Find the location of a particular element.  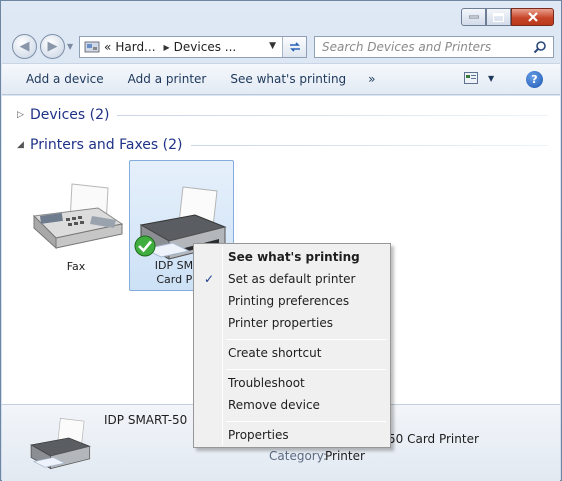

minimize-button is located at coordinates (473, 17).